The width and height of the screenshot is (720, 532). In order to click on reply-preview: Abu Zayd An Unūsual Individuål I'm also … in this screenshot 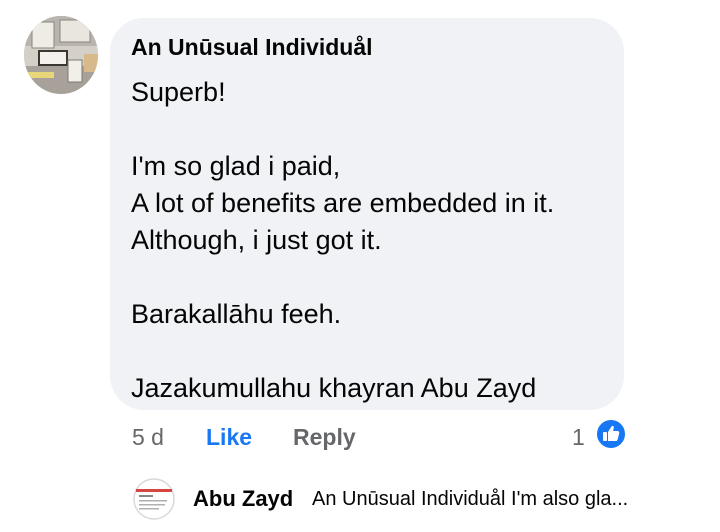, I will do `click(360, 500)`.